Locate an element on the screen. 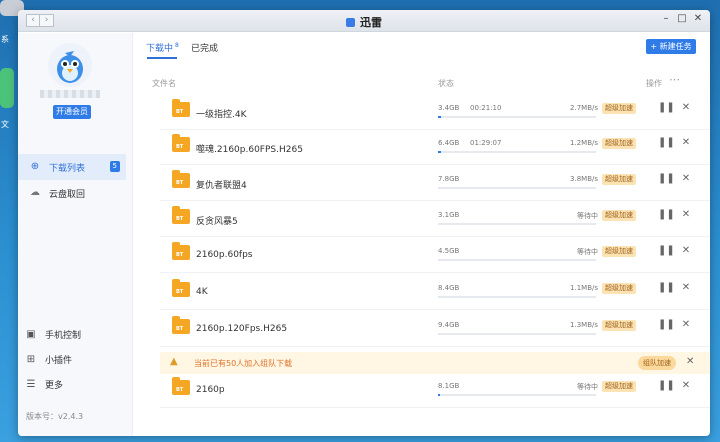 The width and height of the screenshot is (720, 442). download-speed: 1.2MB/s is located at coordinates (584, 143).